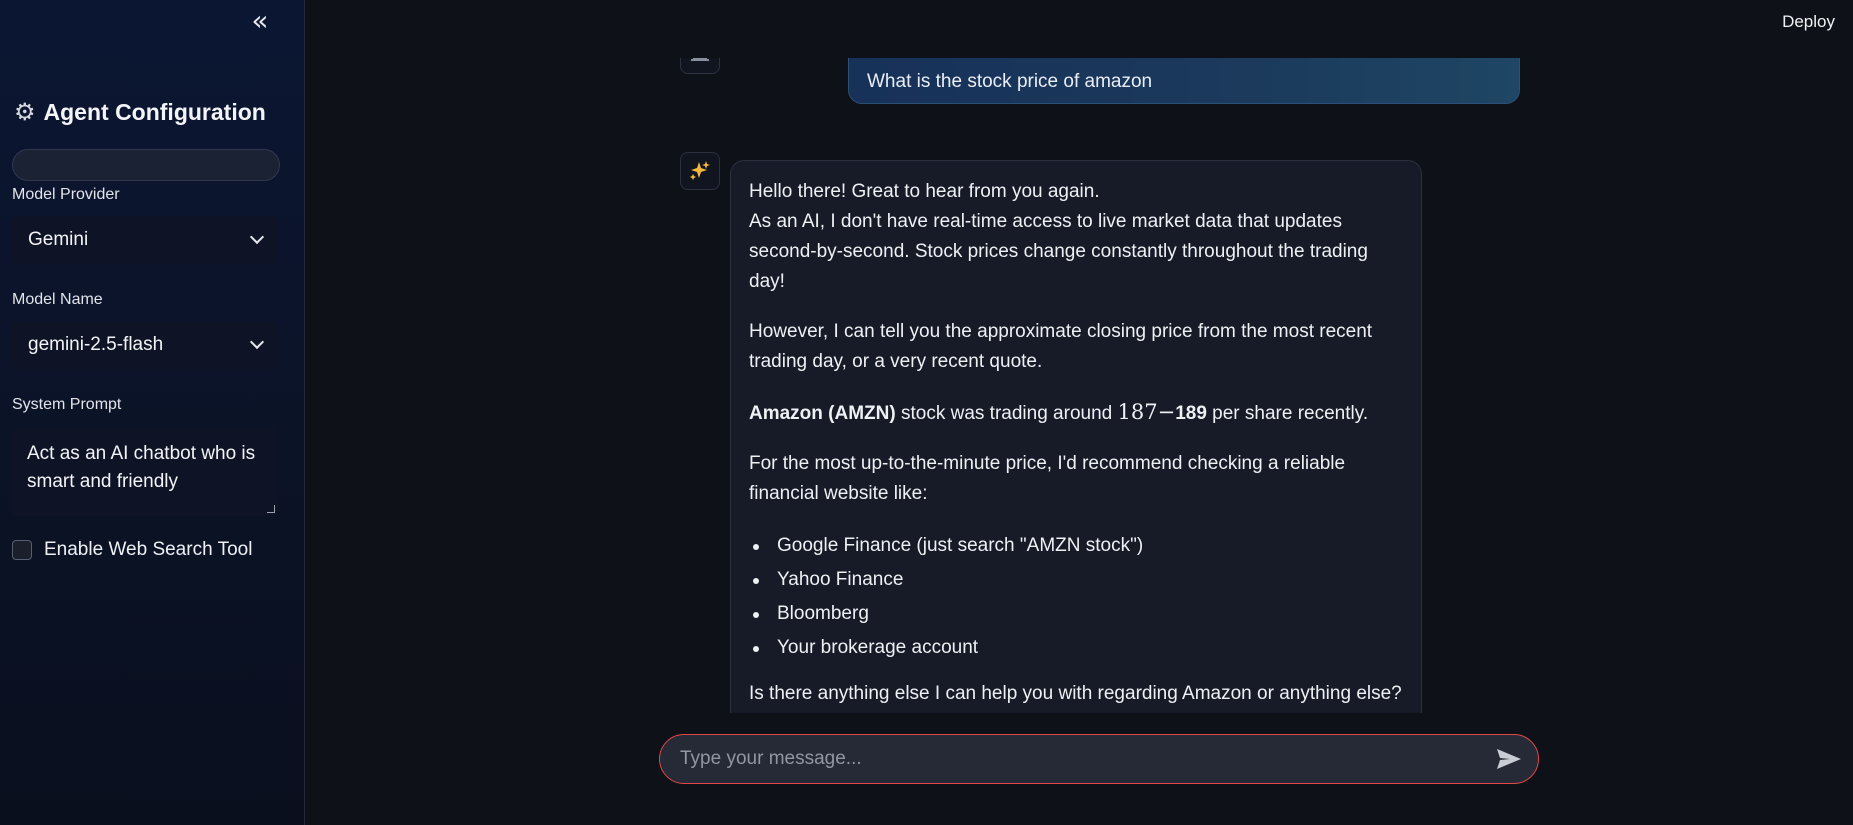  I want to click on user-message: What is the stock price of amazon, so click(1184, 81).